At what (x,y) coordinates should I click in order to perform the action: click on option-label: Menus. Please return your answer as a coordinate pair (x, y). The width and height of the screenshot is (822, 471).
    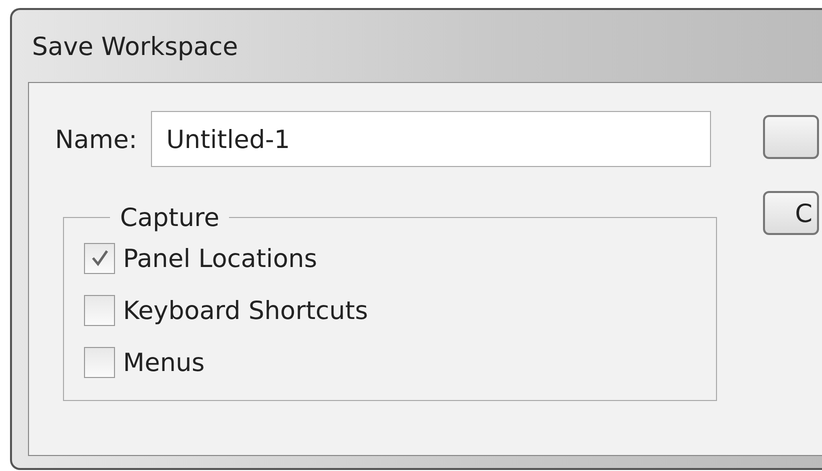
    Looking at the image, I should click on (164, 362).